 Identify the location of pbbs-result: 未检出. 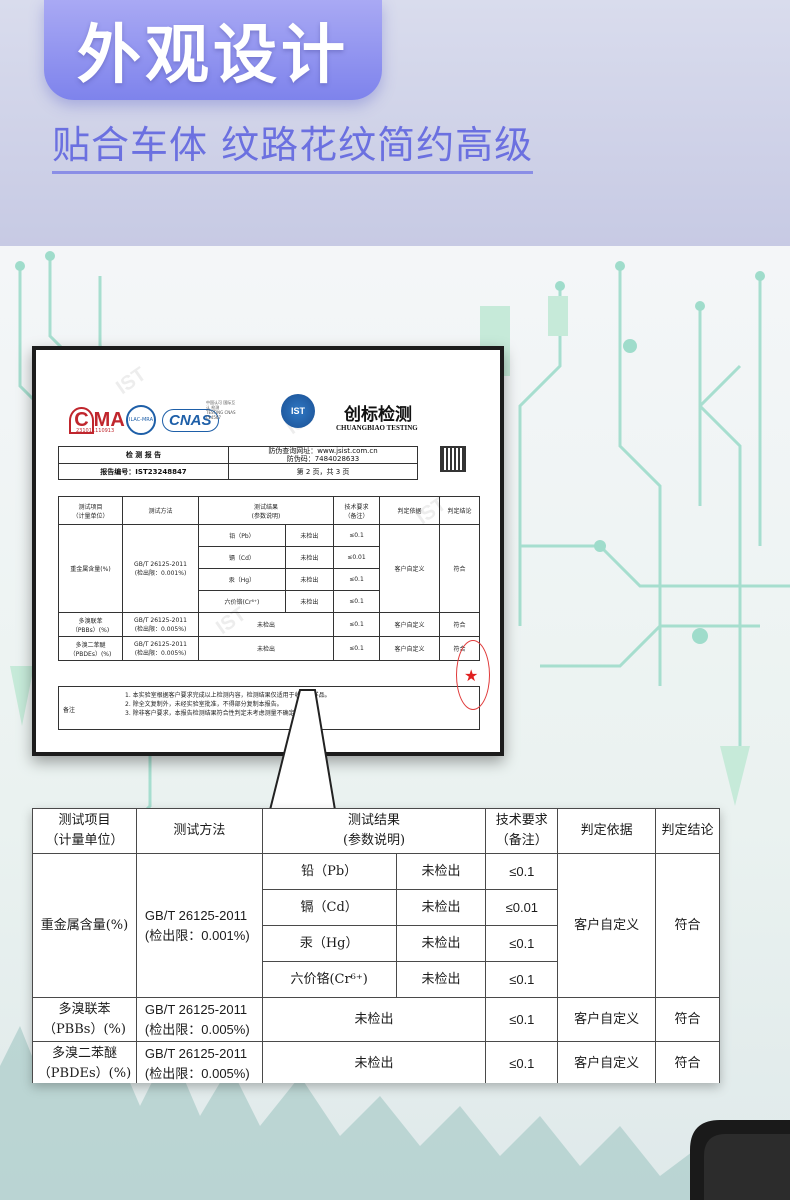
(374, 1019).